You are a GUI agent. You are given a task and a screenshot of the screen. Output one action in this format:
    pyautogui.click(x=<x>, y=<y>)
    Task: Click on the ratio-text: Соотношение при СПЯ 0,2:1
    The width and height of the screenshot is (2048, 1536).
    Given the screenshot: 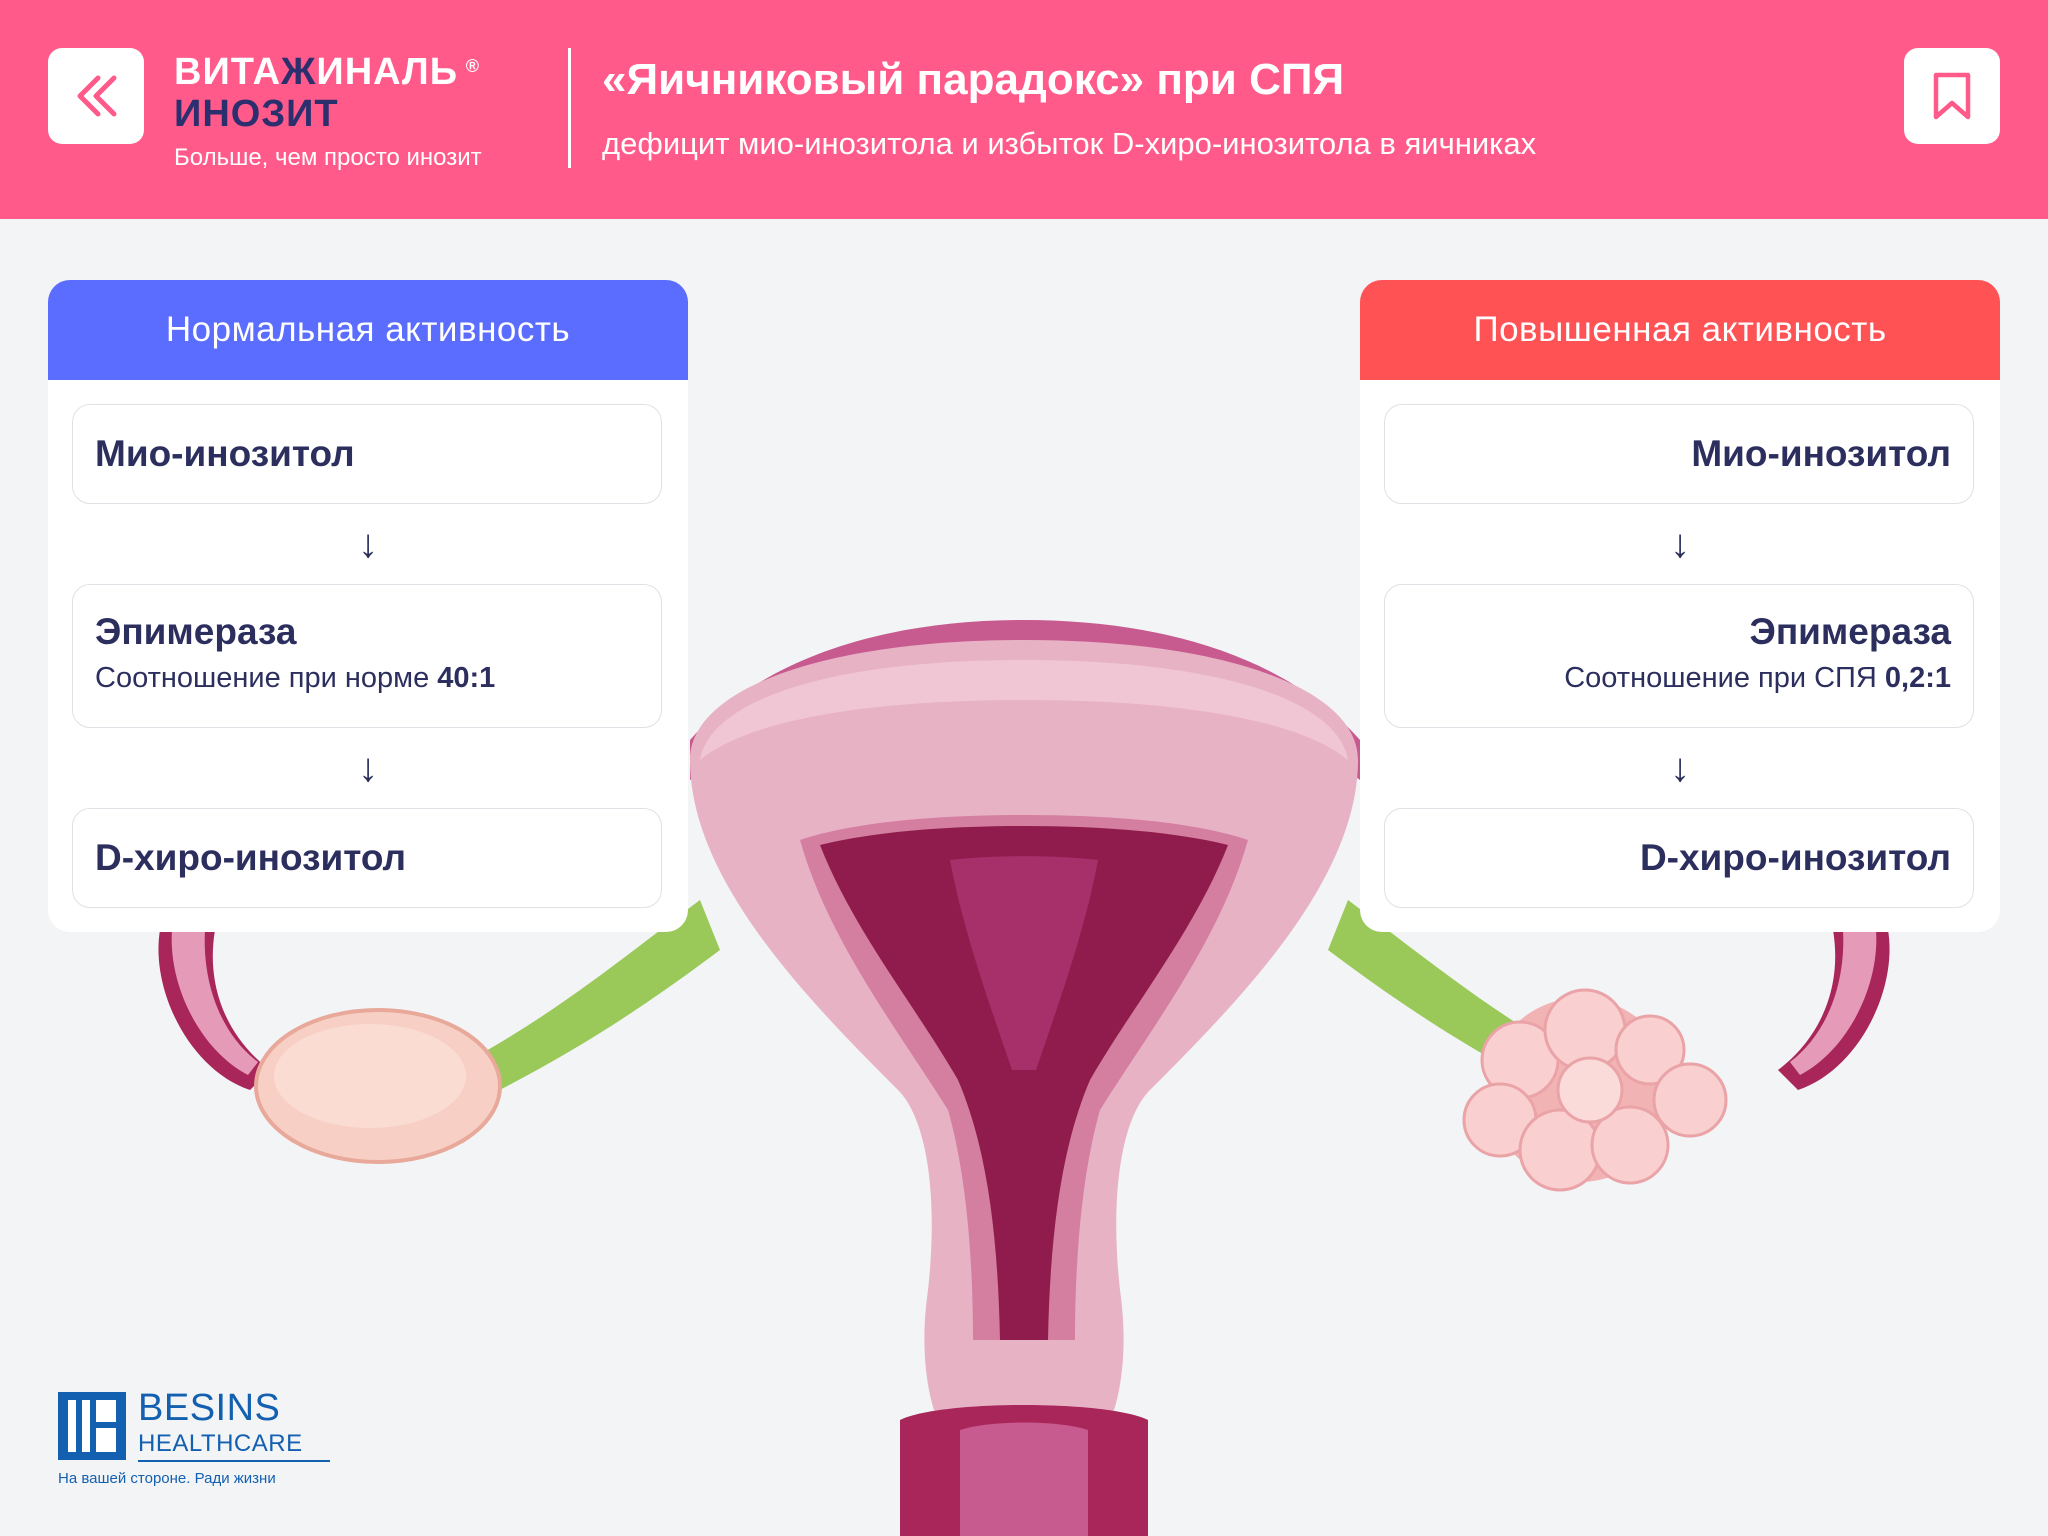 What is the action you would take?
    pyautogui.click(x=1679, y=678)
    